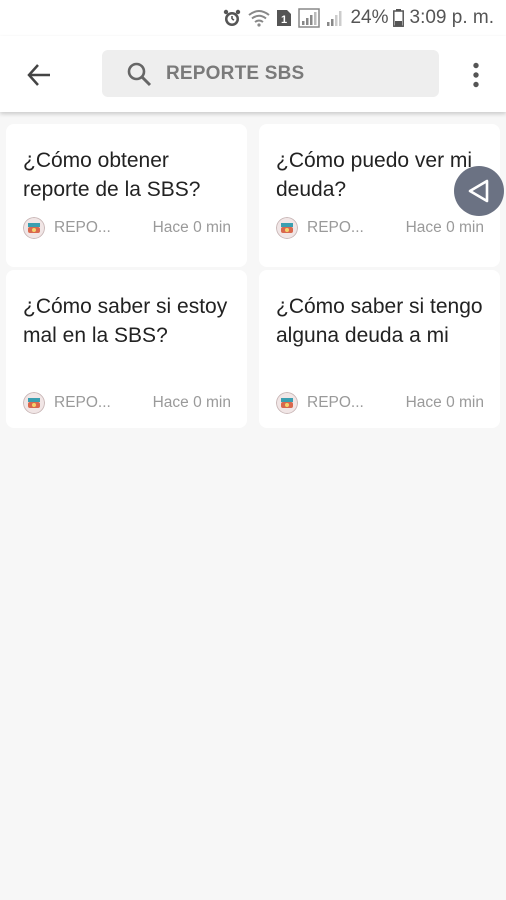 Image resolution: width=506 pixels, height=900 pixels. I want to click on search-query: REPORTE SBS, so click(235, 73).